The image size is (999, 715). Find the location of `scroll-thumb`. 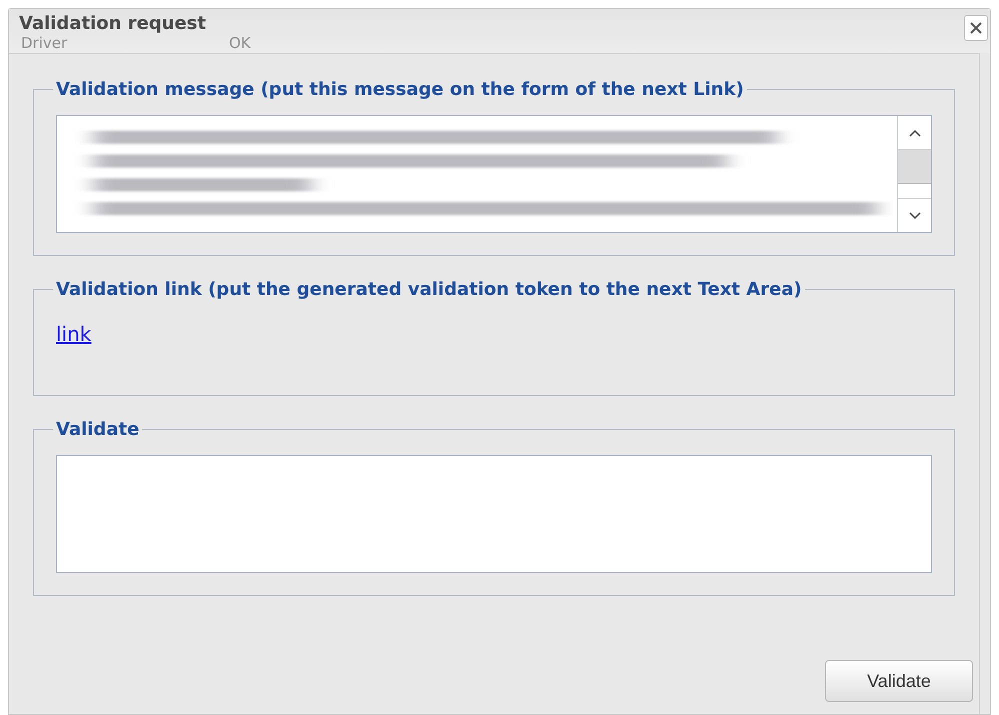

scroll-thumb is located at coordinates (914, 167).